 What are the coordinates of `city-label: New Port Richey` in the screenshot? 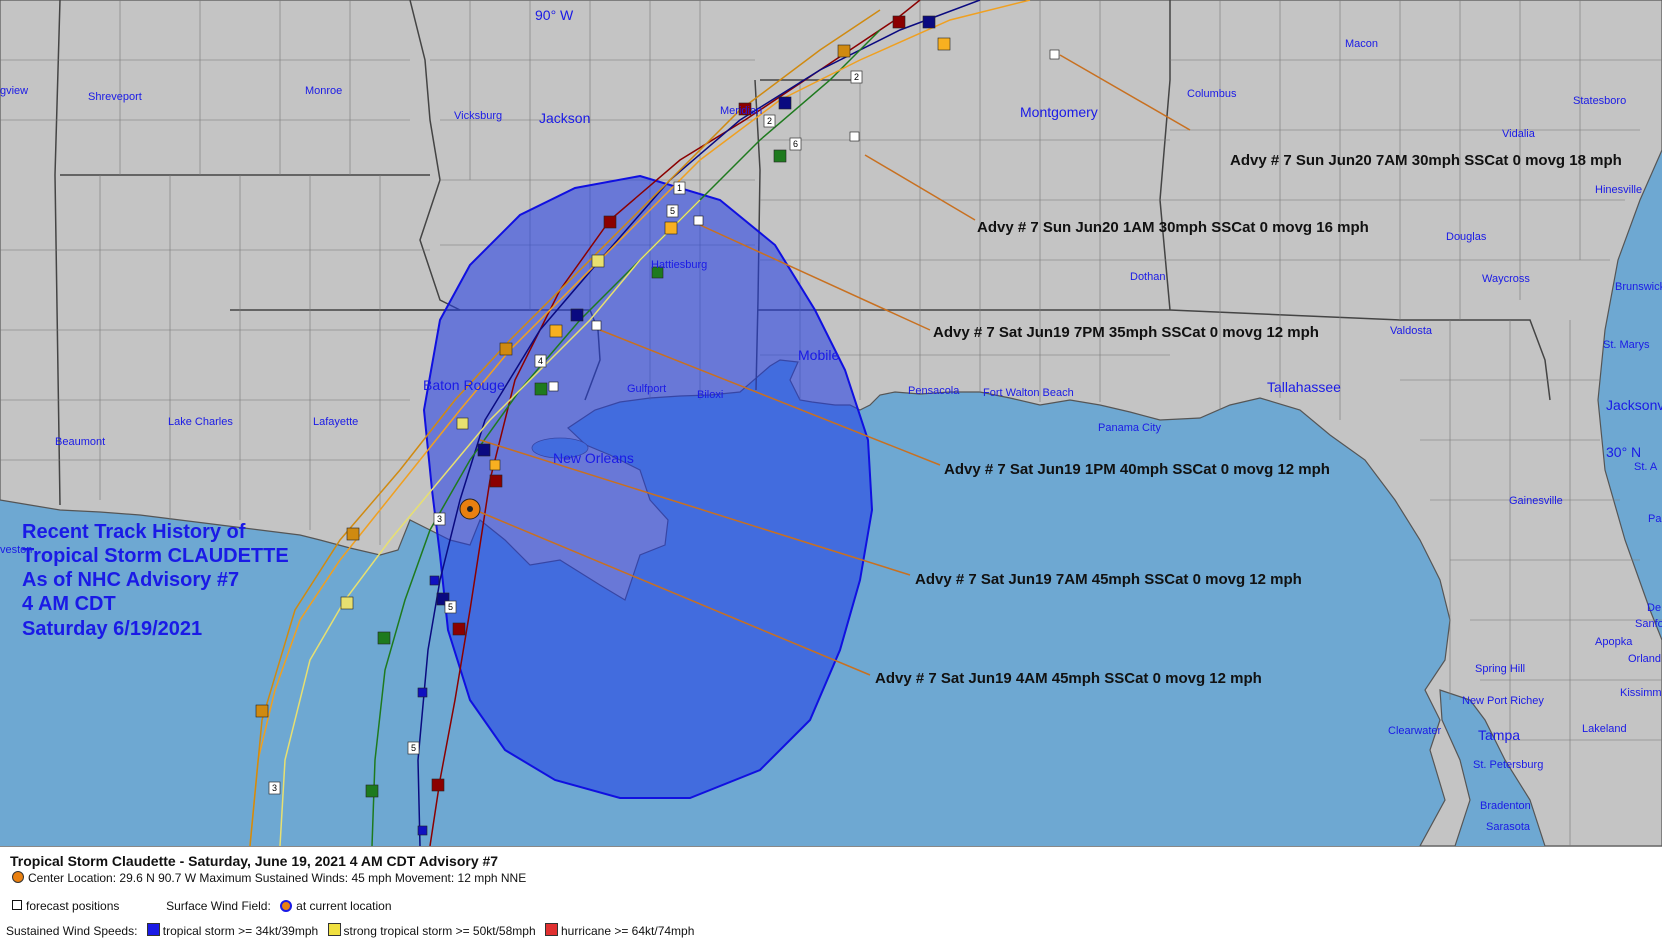 It's located at (1503, 701).